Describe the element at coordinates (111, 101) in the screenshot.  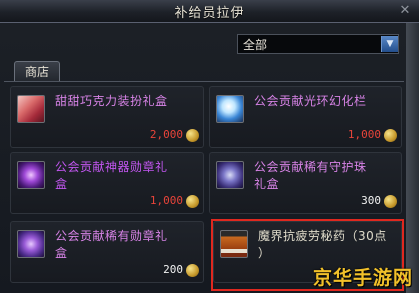
I see `item-name: 甜甜巧克力装扮礼盒` at that location.